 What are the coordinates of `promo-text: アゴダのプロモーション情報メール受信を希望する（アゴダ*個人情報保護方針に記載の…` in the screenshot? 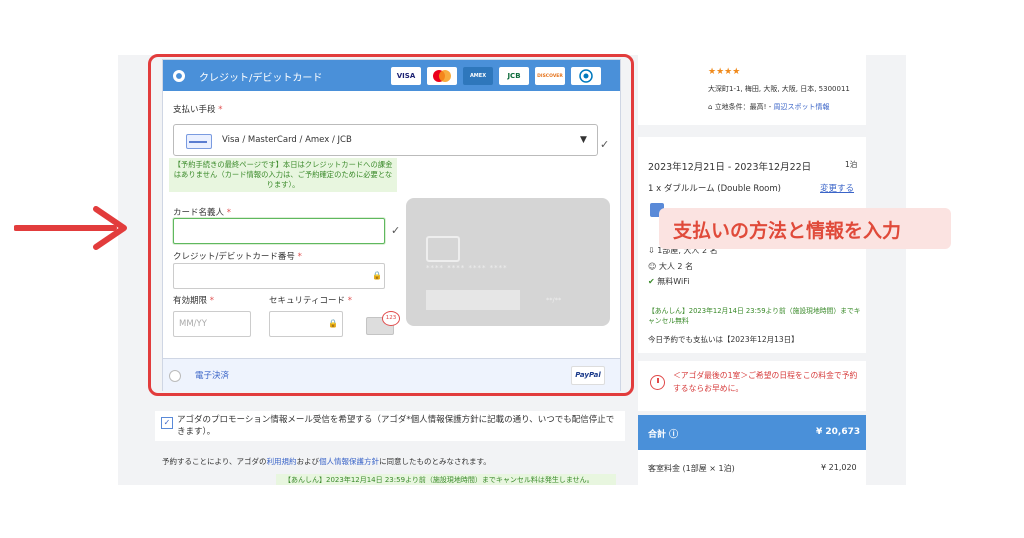 It's located at (396, 426).